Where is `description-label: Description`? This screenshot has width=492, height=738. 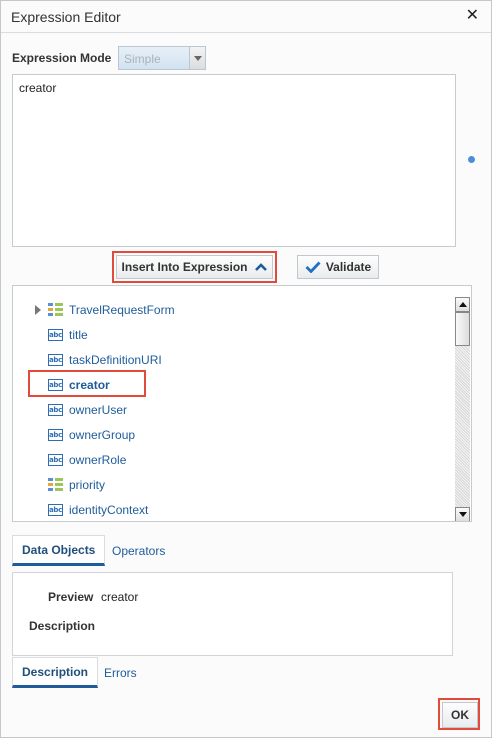 description-label: Description is located at coordinates (62, 626).